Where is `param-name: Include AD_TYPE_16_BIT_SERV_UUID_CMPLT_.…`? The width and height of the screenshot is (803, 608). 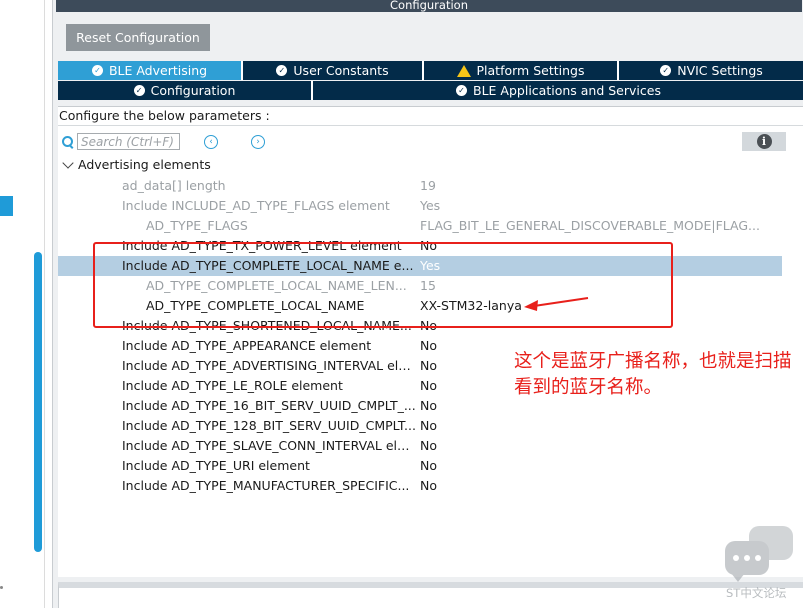
param-name: Include AD_TYPE_16_BIT_SERV_UUID_CMPLT_.… is located at coordinates (269, 405).